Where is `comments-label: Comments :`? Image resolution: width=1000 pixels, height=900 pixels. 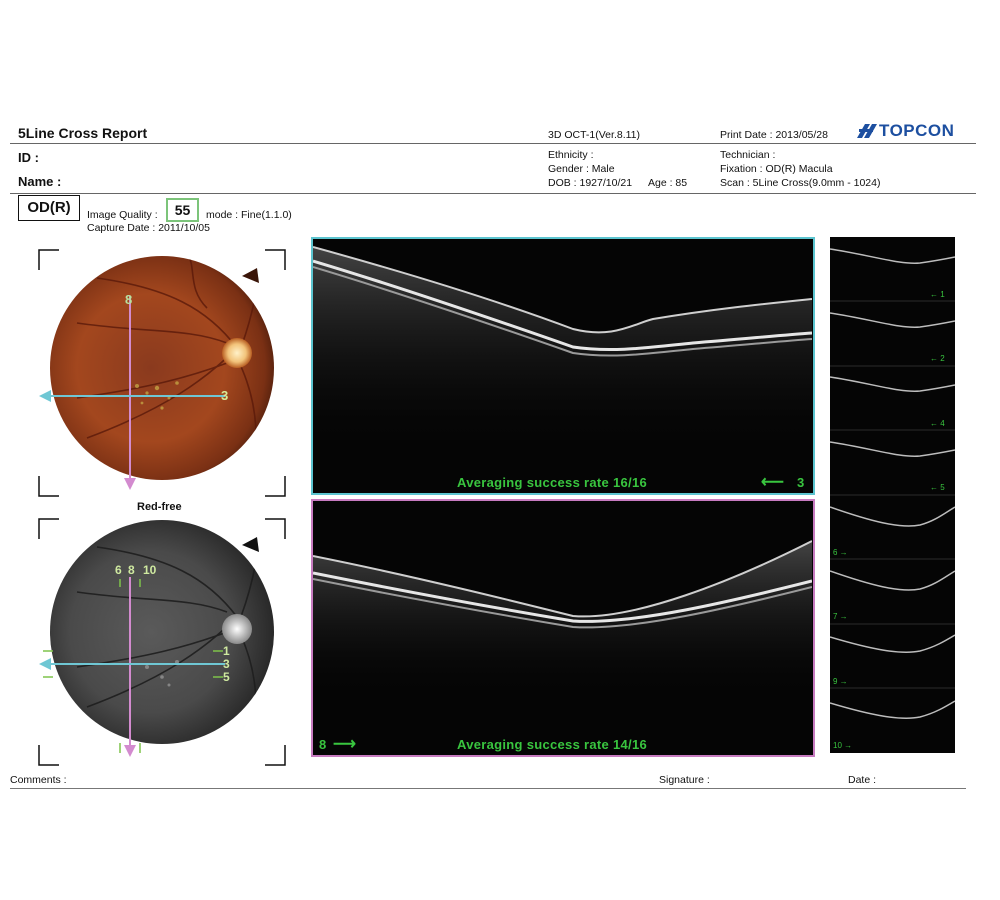 comments-label: Comments : is located at coordinates (38, 780).